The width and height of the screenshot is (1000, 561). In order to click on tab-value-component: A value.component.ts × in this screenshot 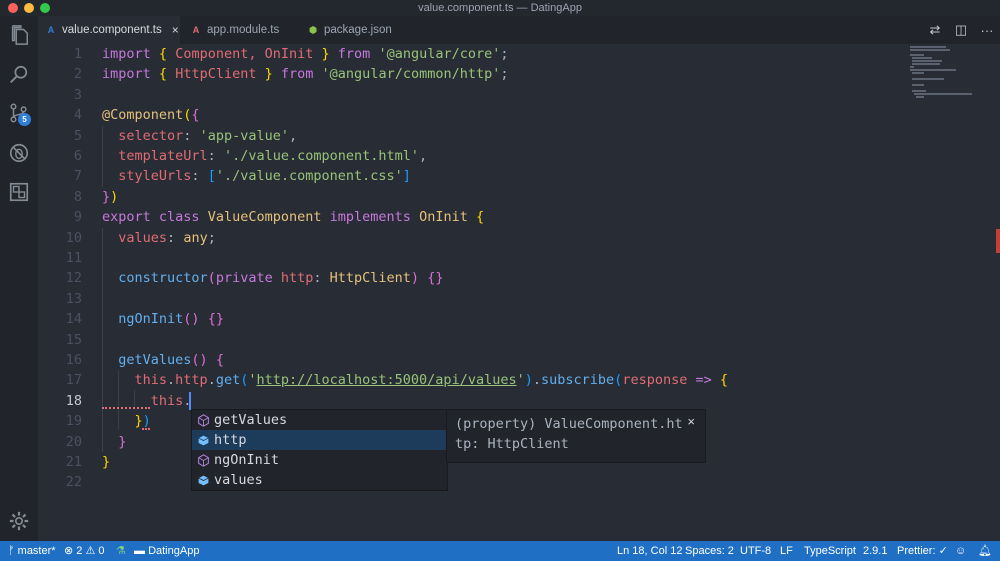, I will do `click(109, 30)`.